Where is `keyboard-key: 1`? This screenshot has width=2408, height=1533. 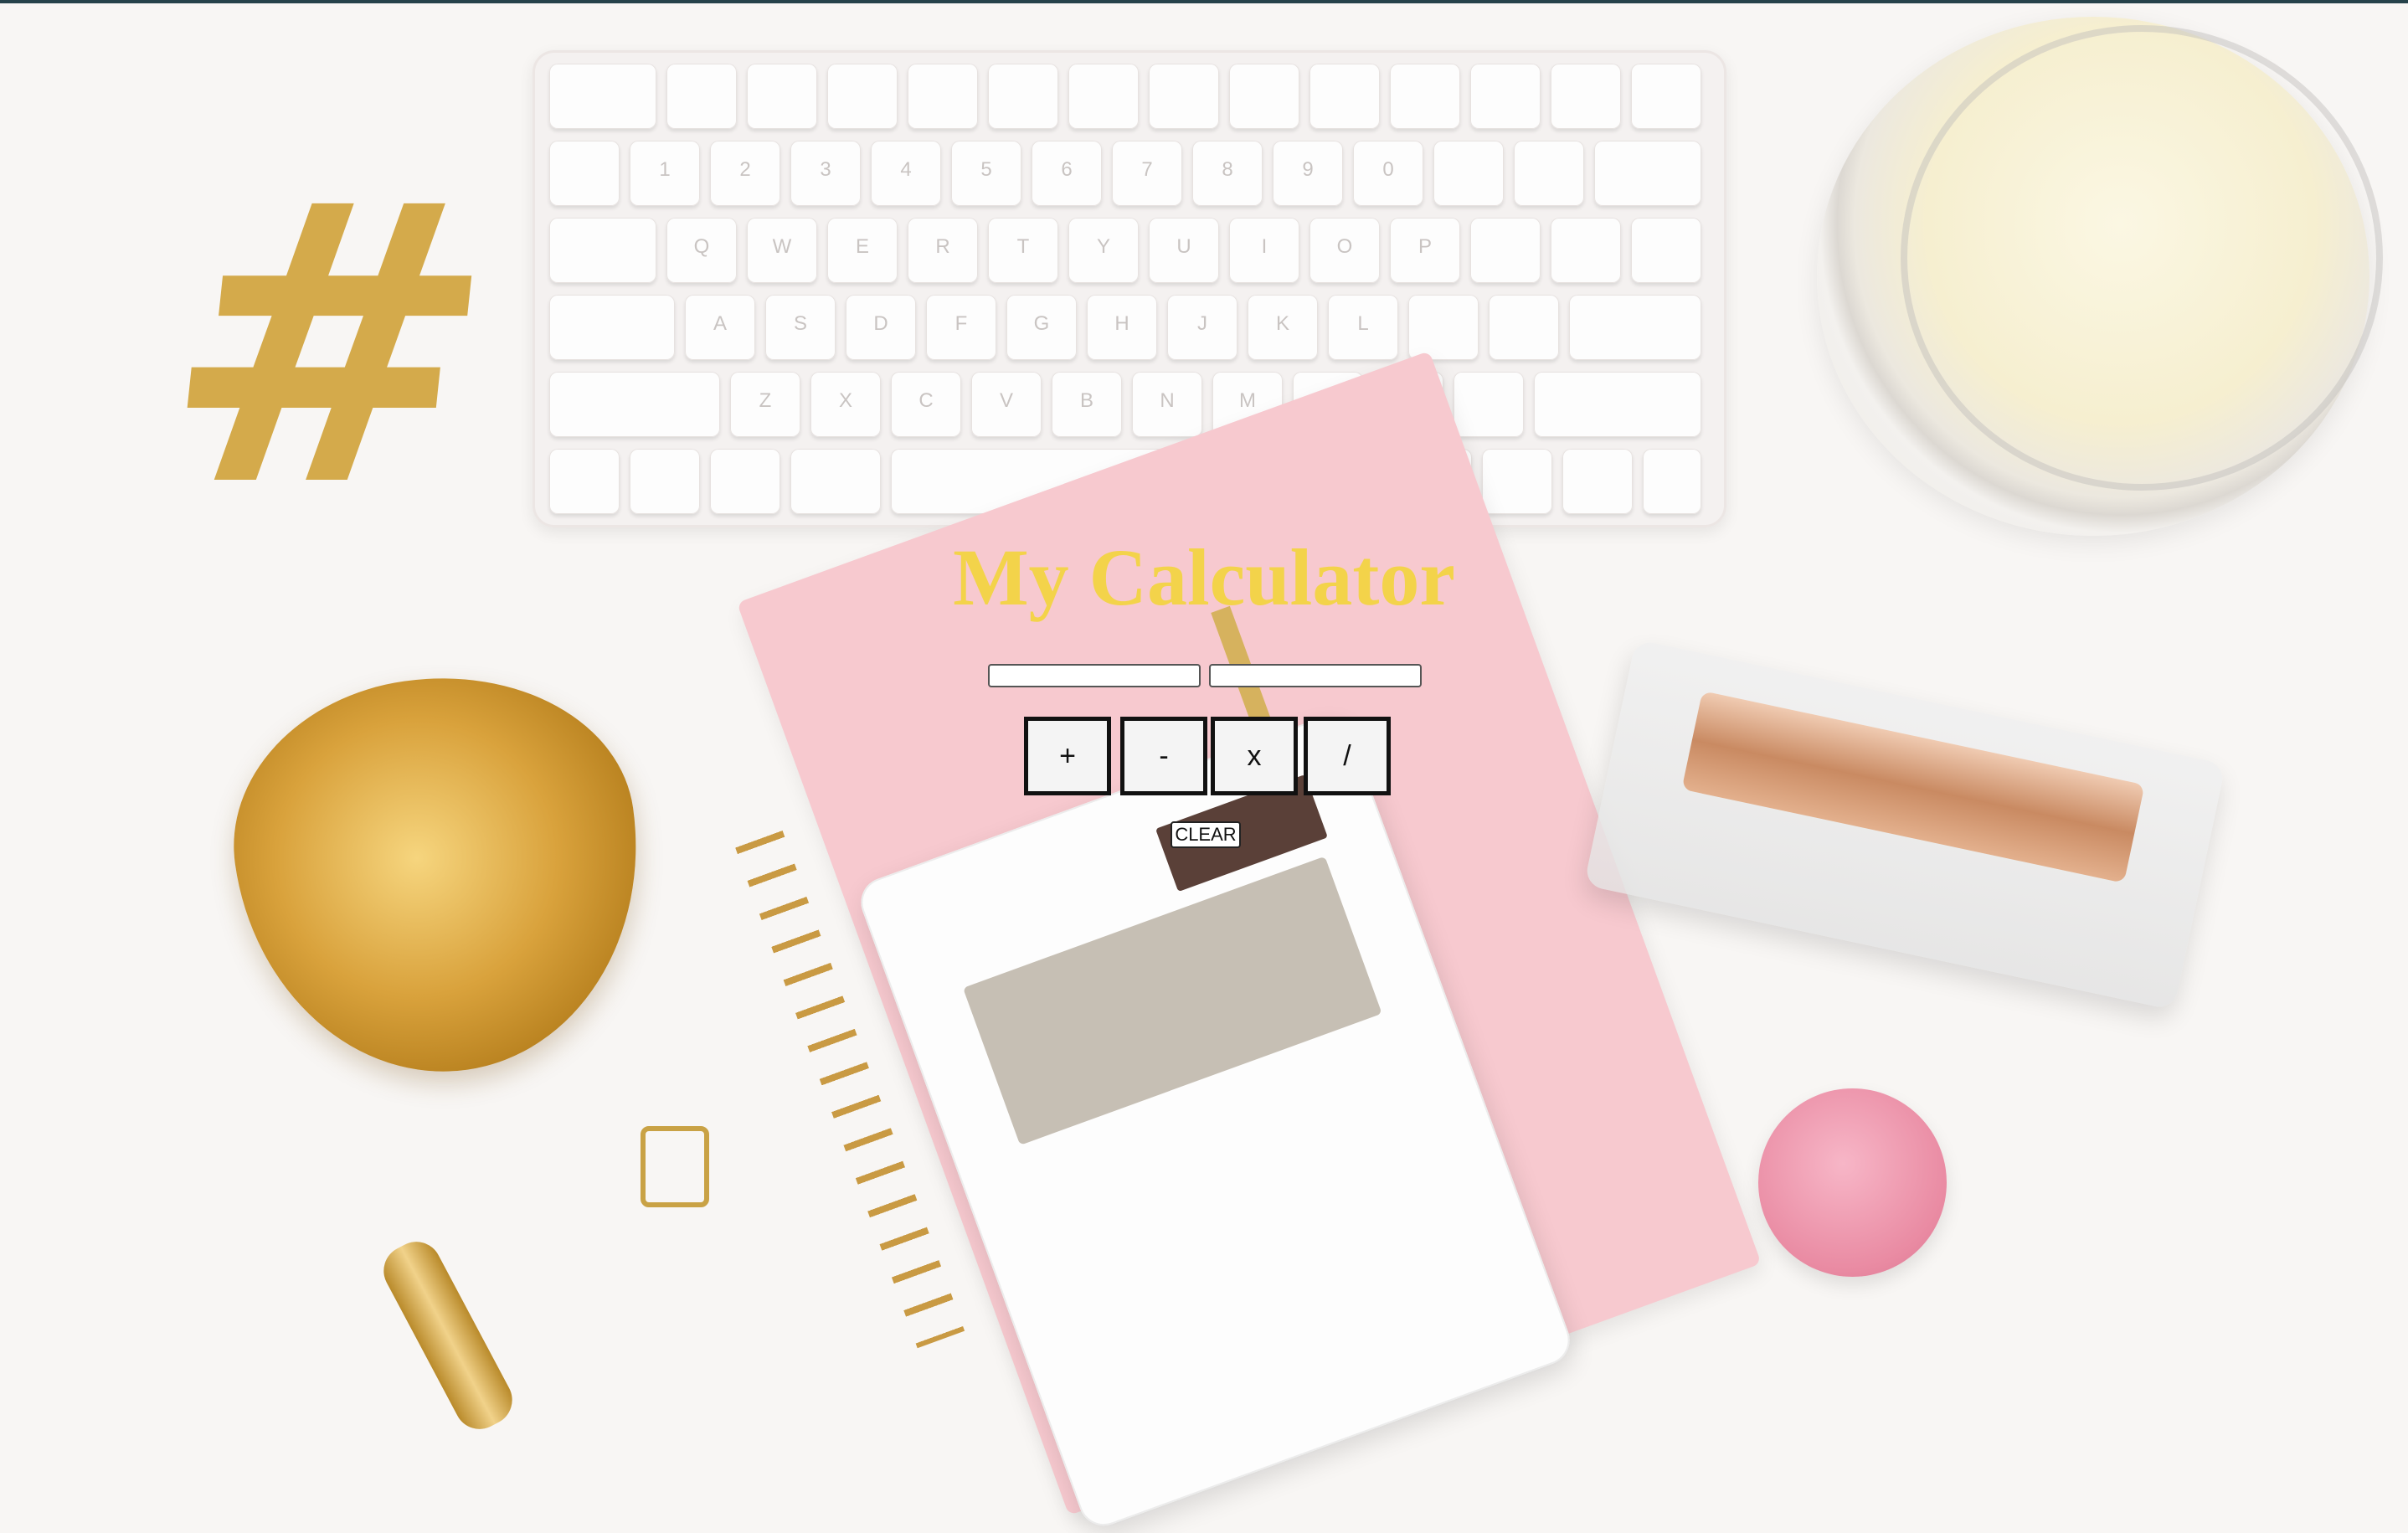 keyboard-key: 1 is located at coordinates (665, 174).